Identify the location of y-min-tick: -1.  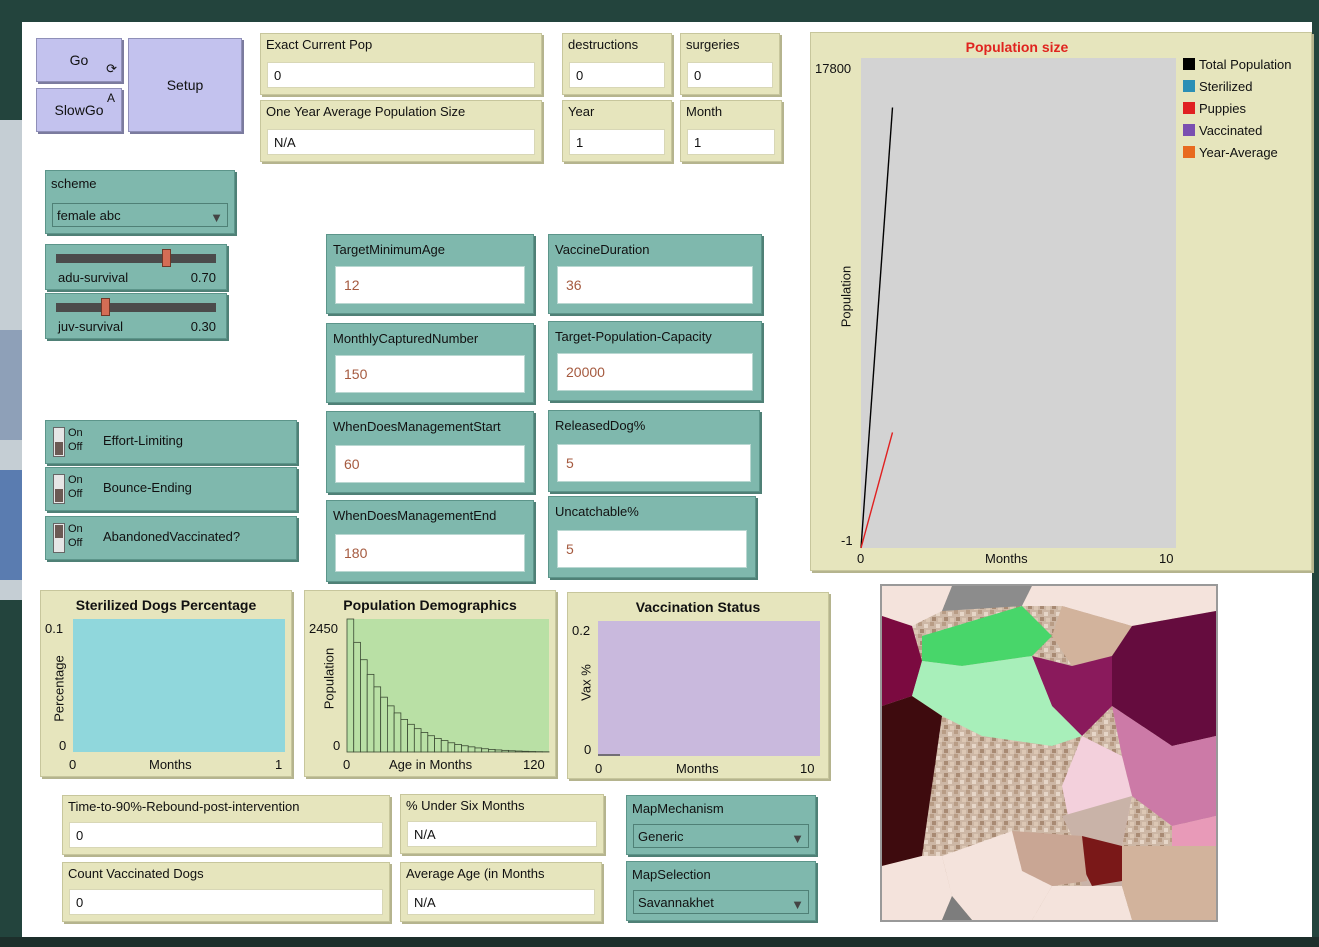
(847, 540).